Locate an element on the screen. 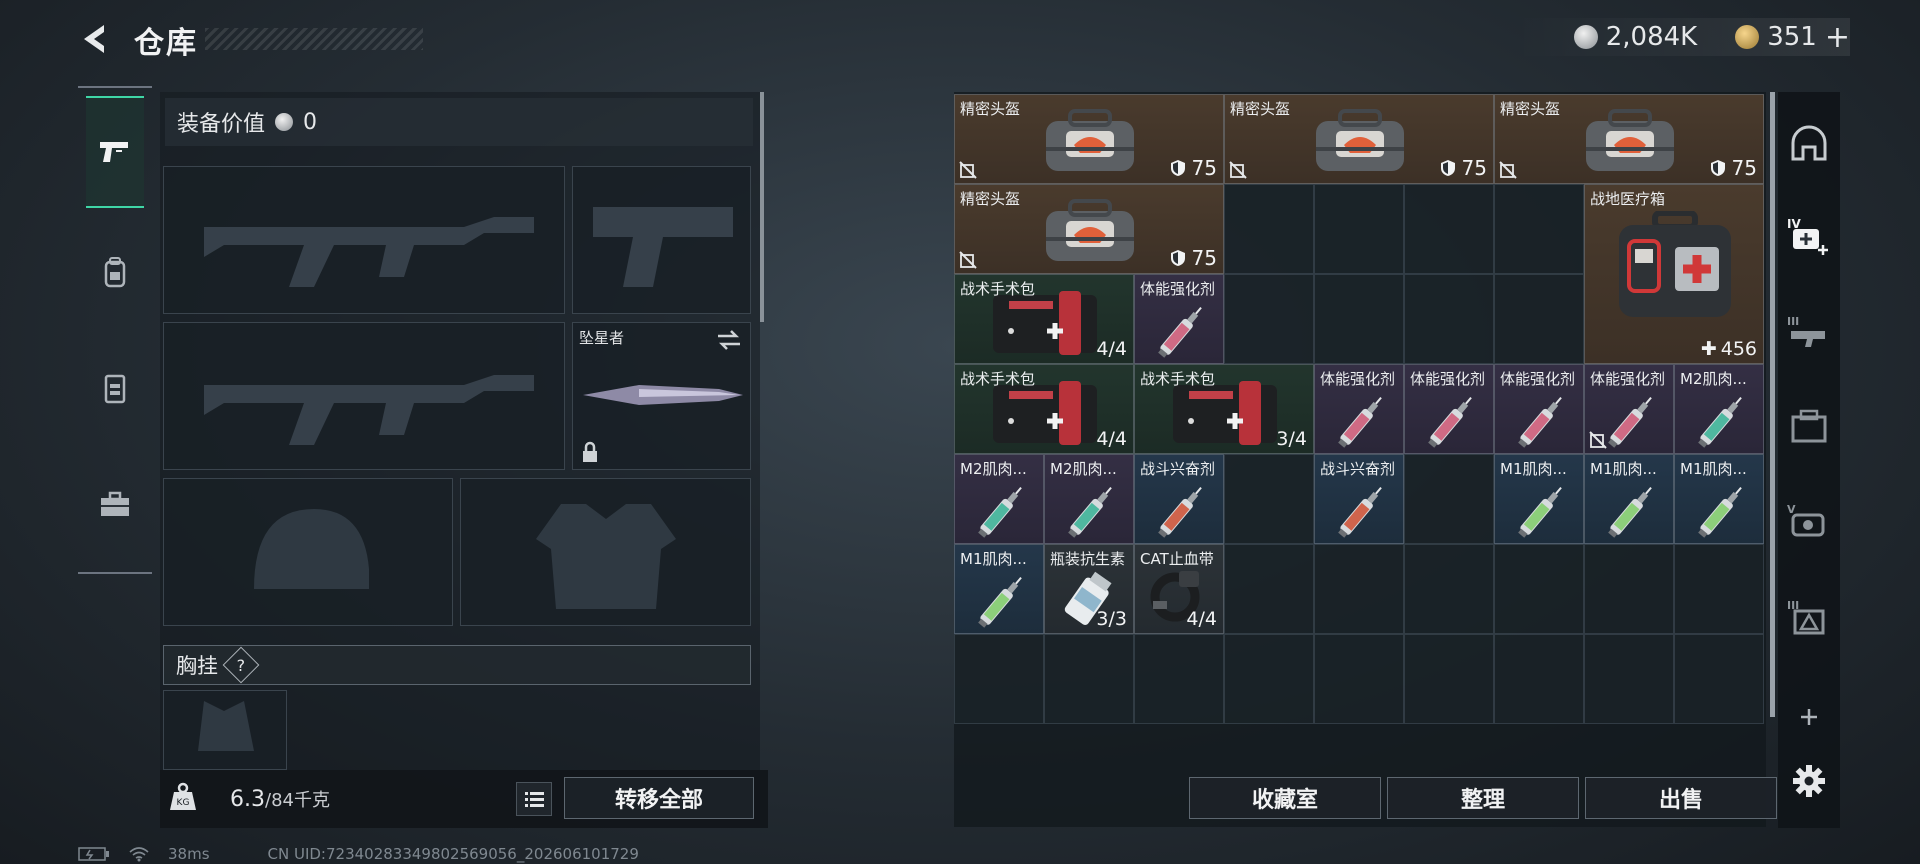 The image size is (1920, 864). item-name: 精密头盔 is located at coordinates (990, 109).